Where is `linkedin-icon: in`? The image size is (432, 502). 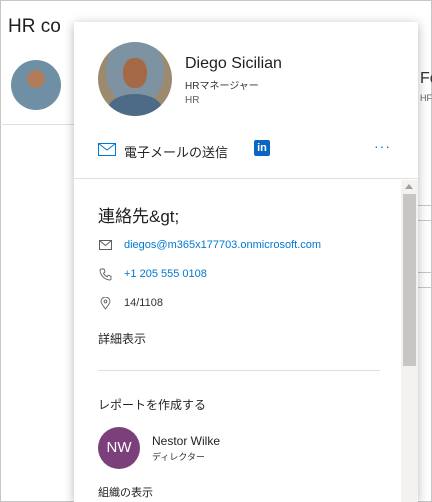 linkedin-icon: in is located at coordinates (262, 148).